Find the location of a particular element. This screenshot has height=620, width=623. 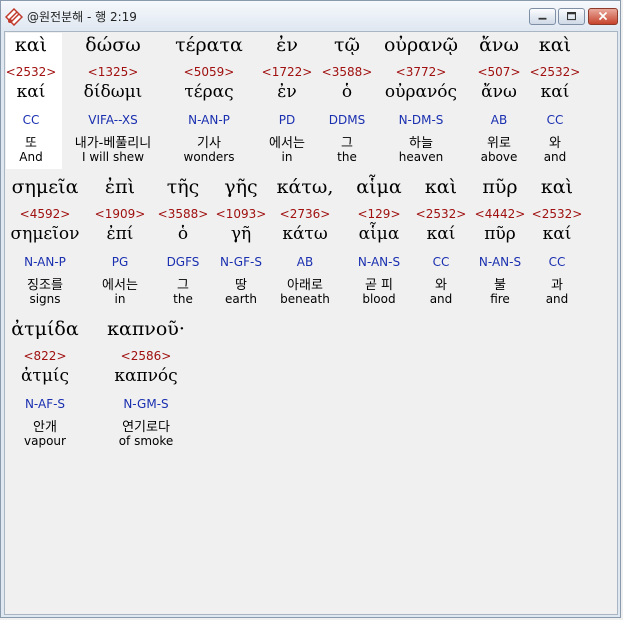

word-block: καὶ <2532> καί CC 와 and is located at coordinates (555, 101).